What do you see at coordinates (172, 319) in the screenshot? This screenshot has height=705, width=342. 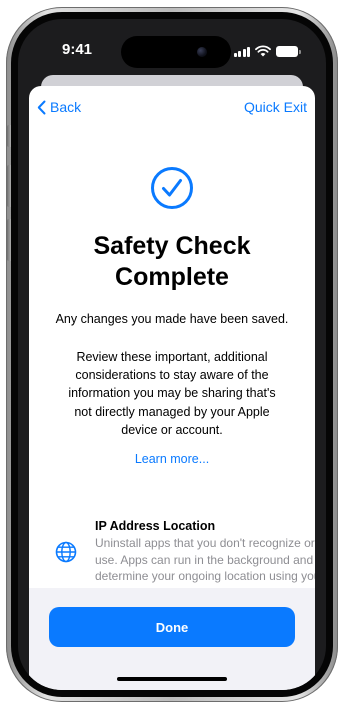 I see `saved-message: Any changes you made have been saved.` at bounding box center [172, 319].